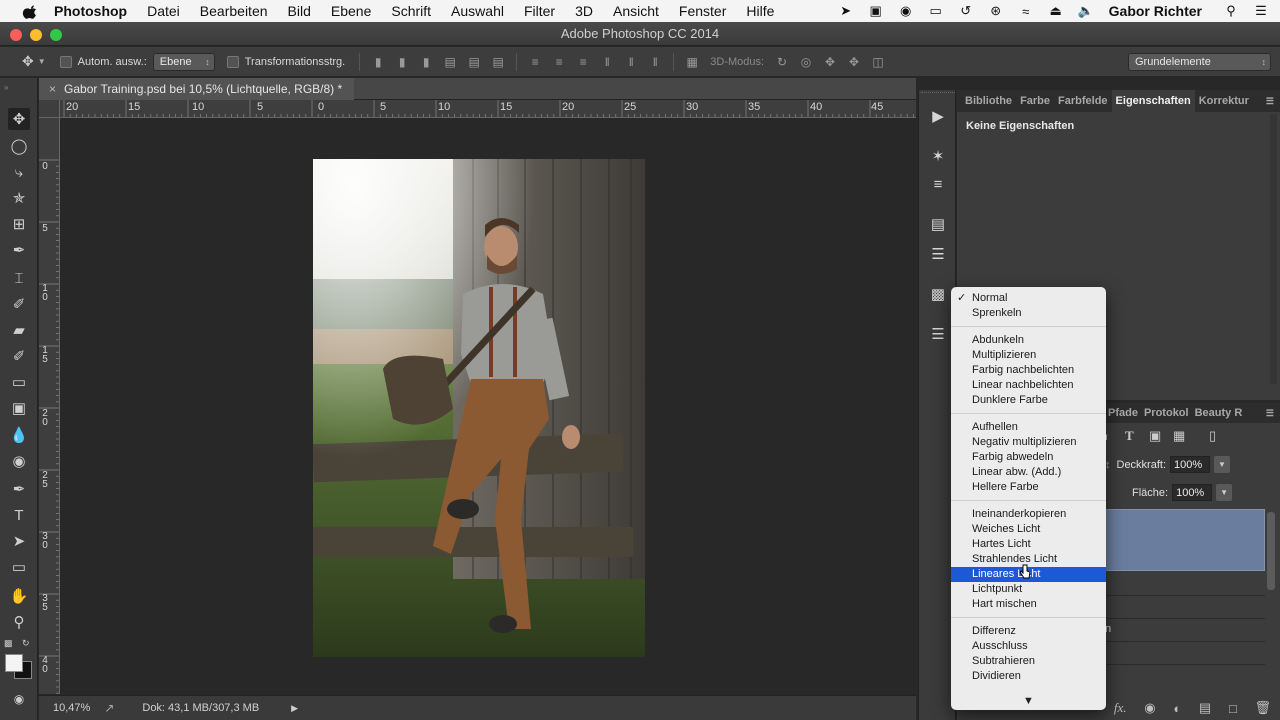 This screenshot has width=1280, height=720. Describe the element at coordinates (71, 708) in the screenshot. I see `zoom-level: 10,47%` at that location.